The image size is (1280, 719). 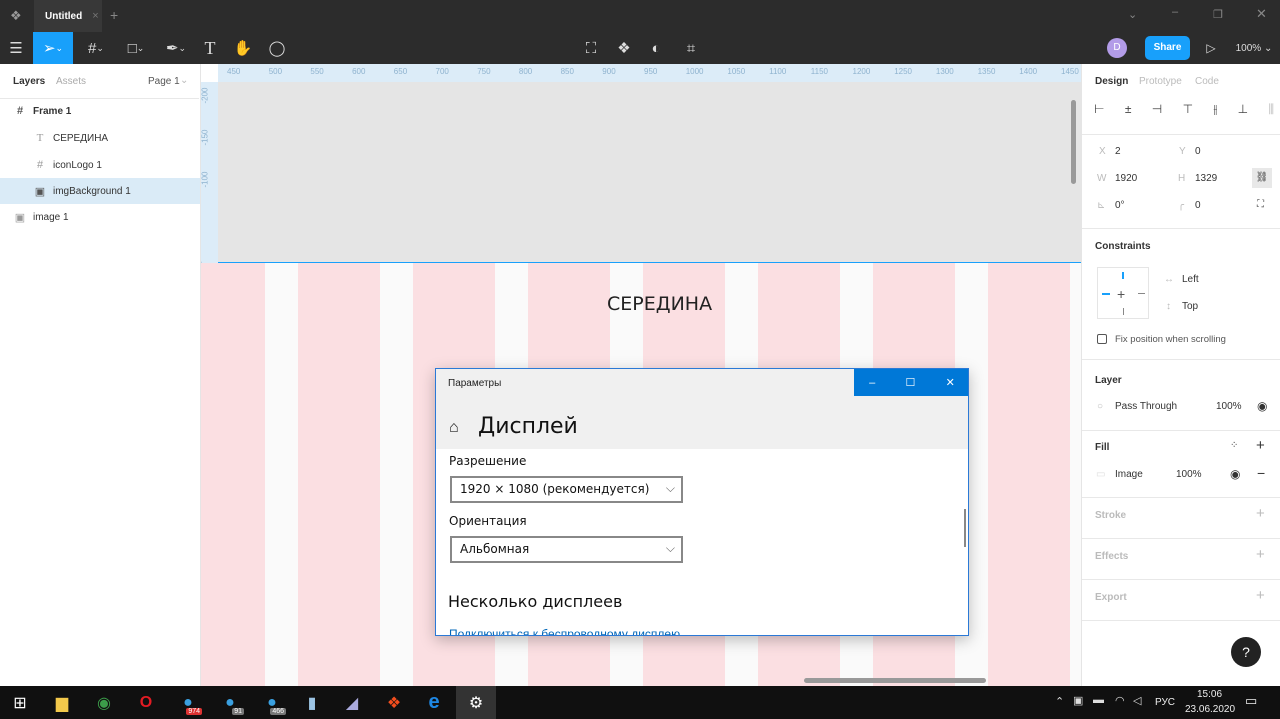 What do you see at coordinates (100, 165) in the screenshot?
I see `layer-iconlogo: # iconLogo 1` at bounding box center [100, 165].